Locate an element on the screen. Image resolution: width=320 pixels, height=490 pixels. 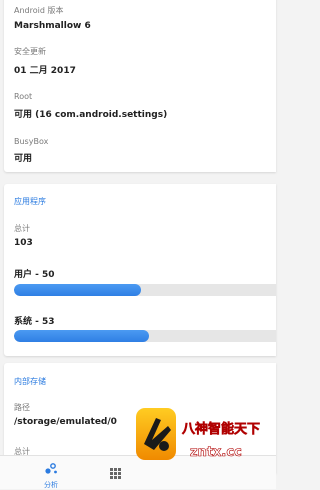
watermark-logo: 八神智能天下 zntx.cc is located at coordinates (198, 434).